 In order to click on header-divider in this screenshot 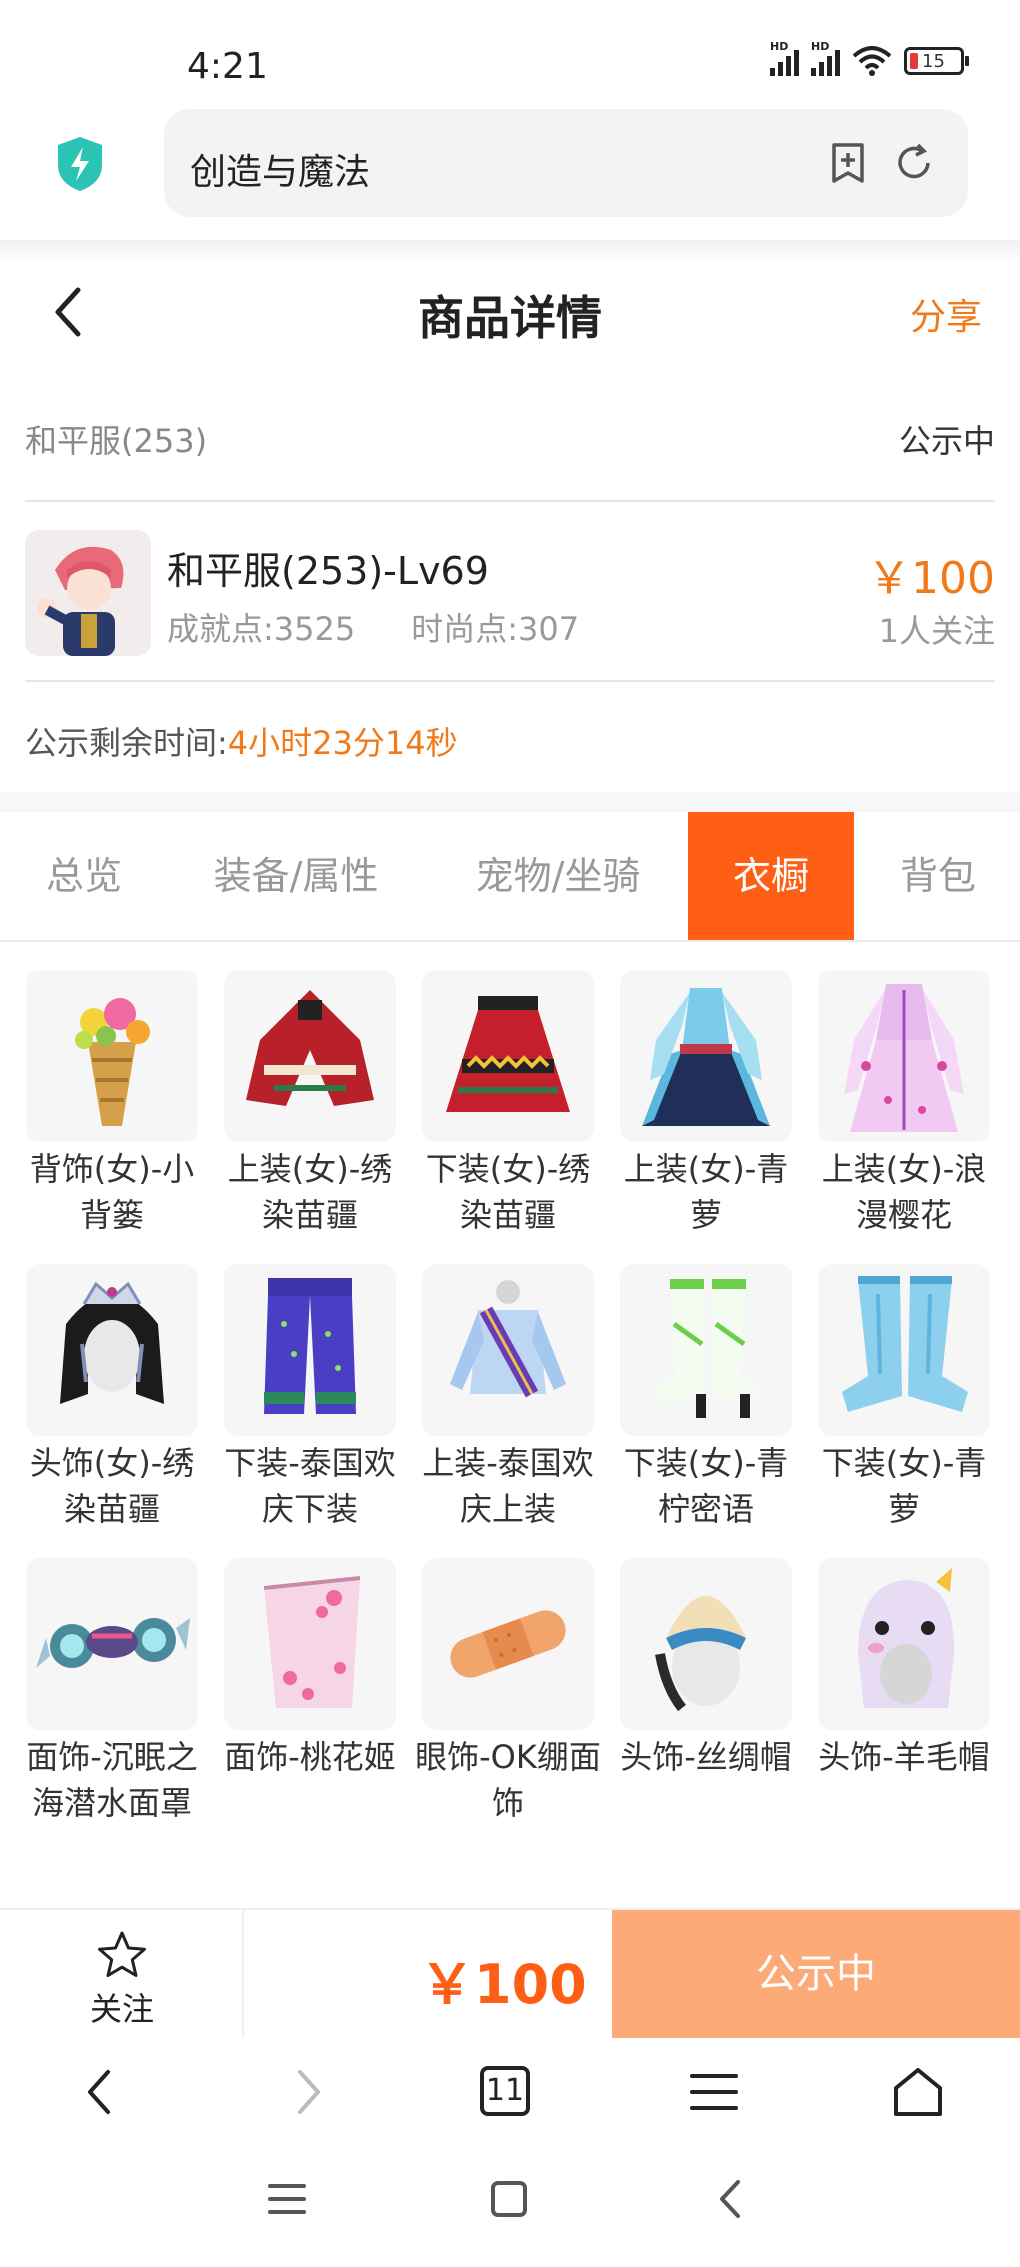, I will do `click(510, 249)`.